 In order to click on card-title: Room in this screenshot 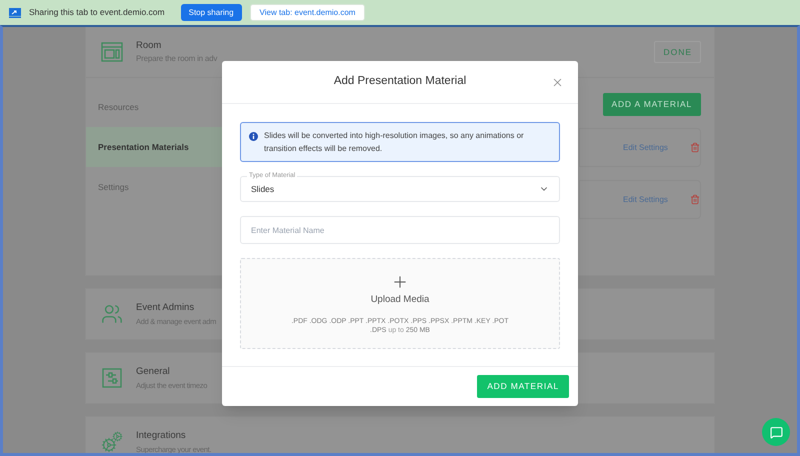, I will do `click(149, 45)`.